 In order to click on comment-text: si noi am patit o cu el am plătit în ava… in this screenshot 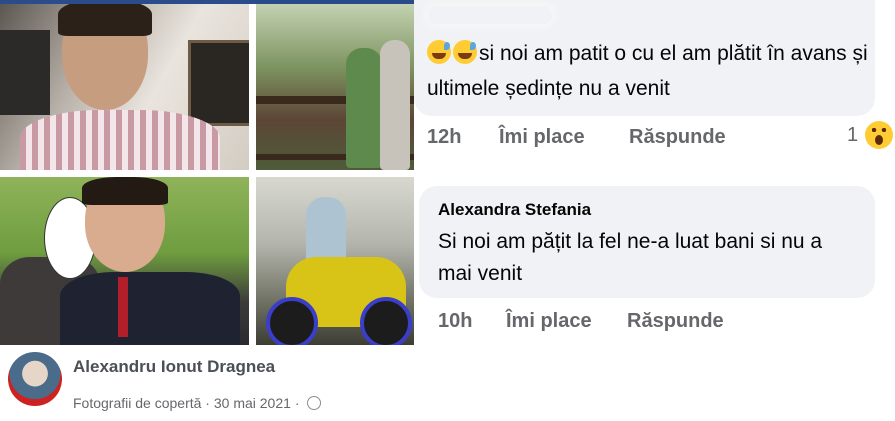, I will do `click(647, 71)`.